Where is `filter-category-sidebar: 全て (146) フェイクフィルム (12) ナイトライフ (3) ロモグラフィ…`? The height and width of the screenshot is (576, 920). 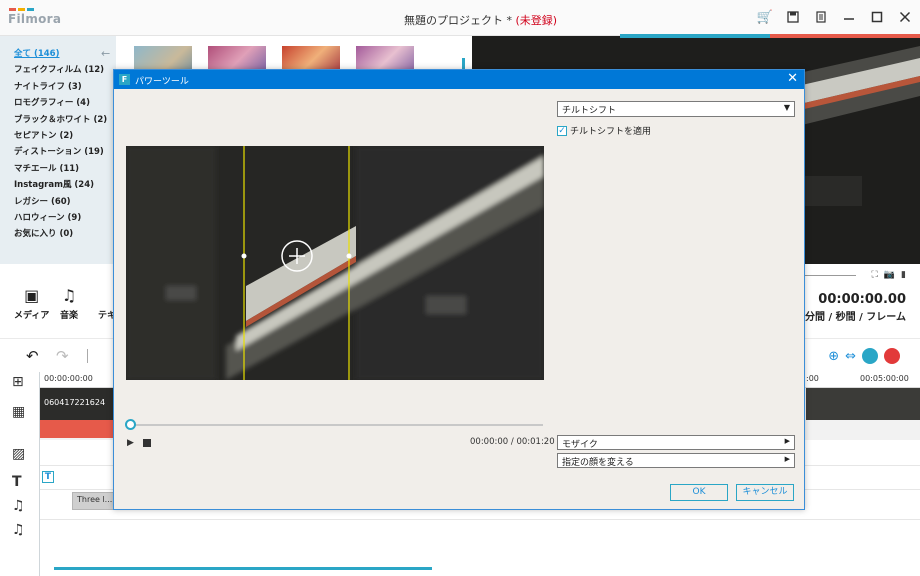
filter-category-sidebar: 全て (146) フェイクフィルム (12) ナイトライフ (3) ロモグラフィ… is located at coordinates (58, 150).